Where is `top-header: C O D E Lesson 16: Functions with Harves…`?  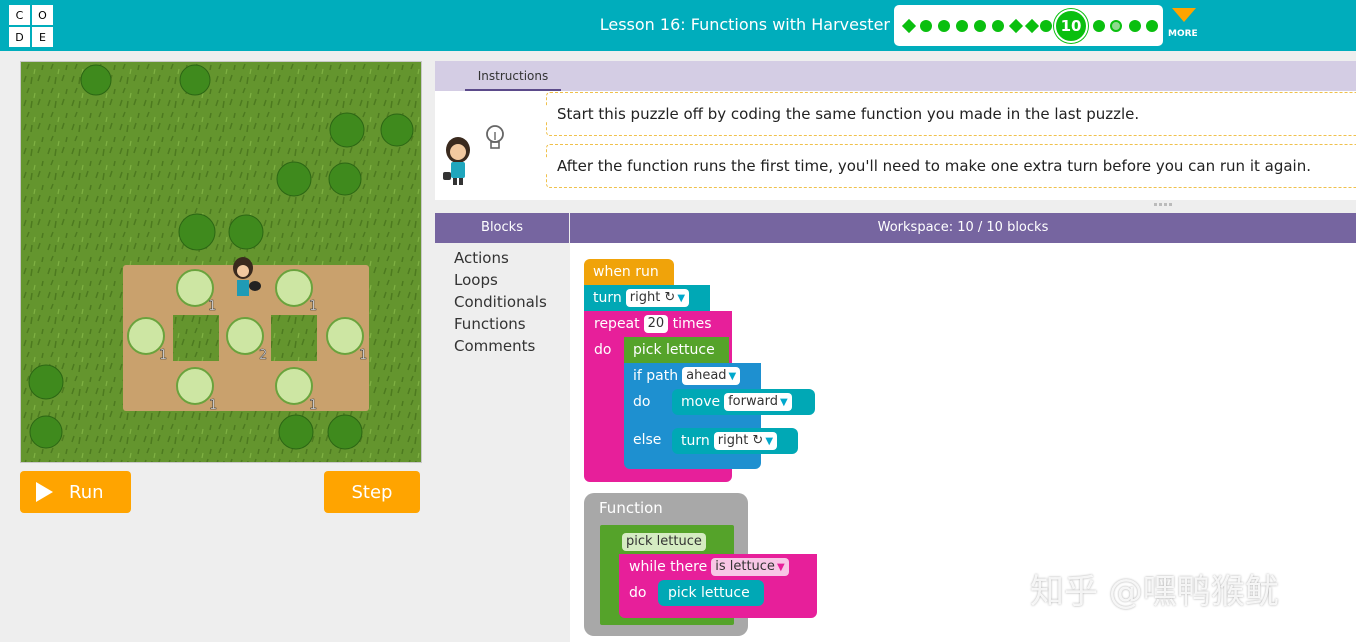 top-header: C O D E Lesson 16: Functions with Harves… is located at coordinates (678, 25).